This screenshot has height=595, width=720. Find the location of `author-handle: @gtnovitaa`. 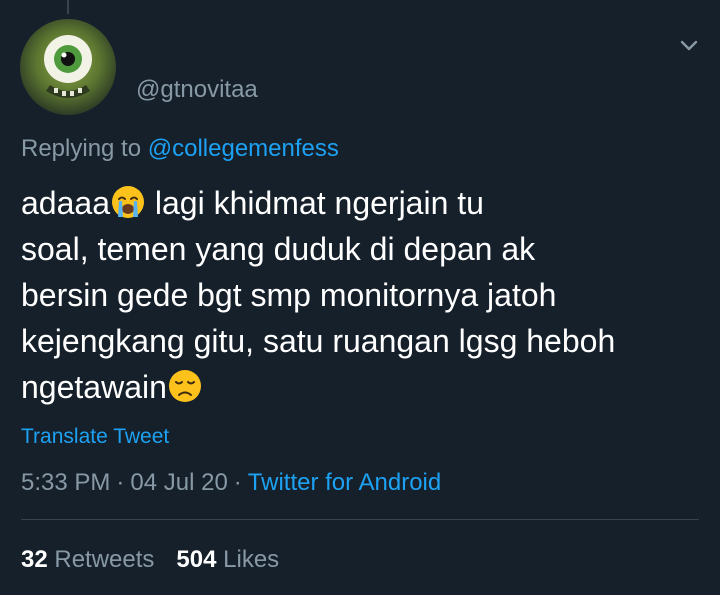

author-handle: @gtnovitaa is located at coordinates (197, 90).